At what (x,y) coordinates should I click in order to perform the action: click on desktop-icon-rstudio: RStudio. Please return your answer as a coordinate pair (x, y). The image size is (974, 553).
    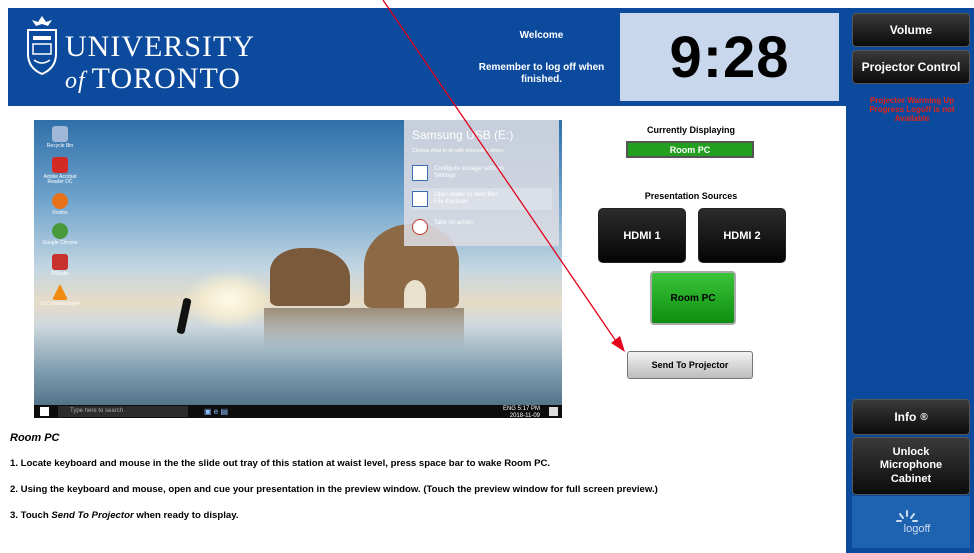
    Looking at the image, I should click on (60, 265).